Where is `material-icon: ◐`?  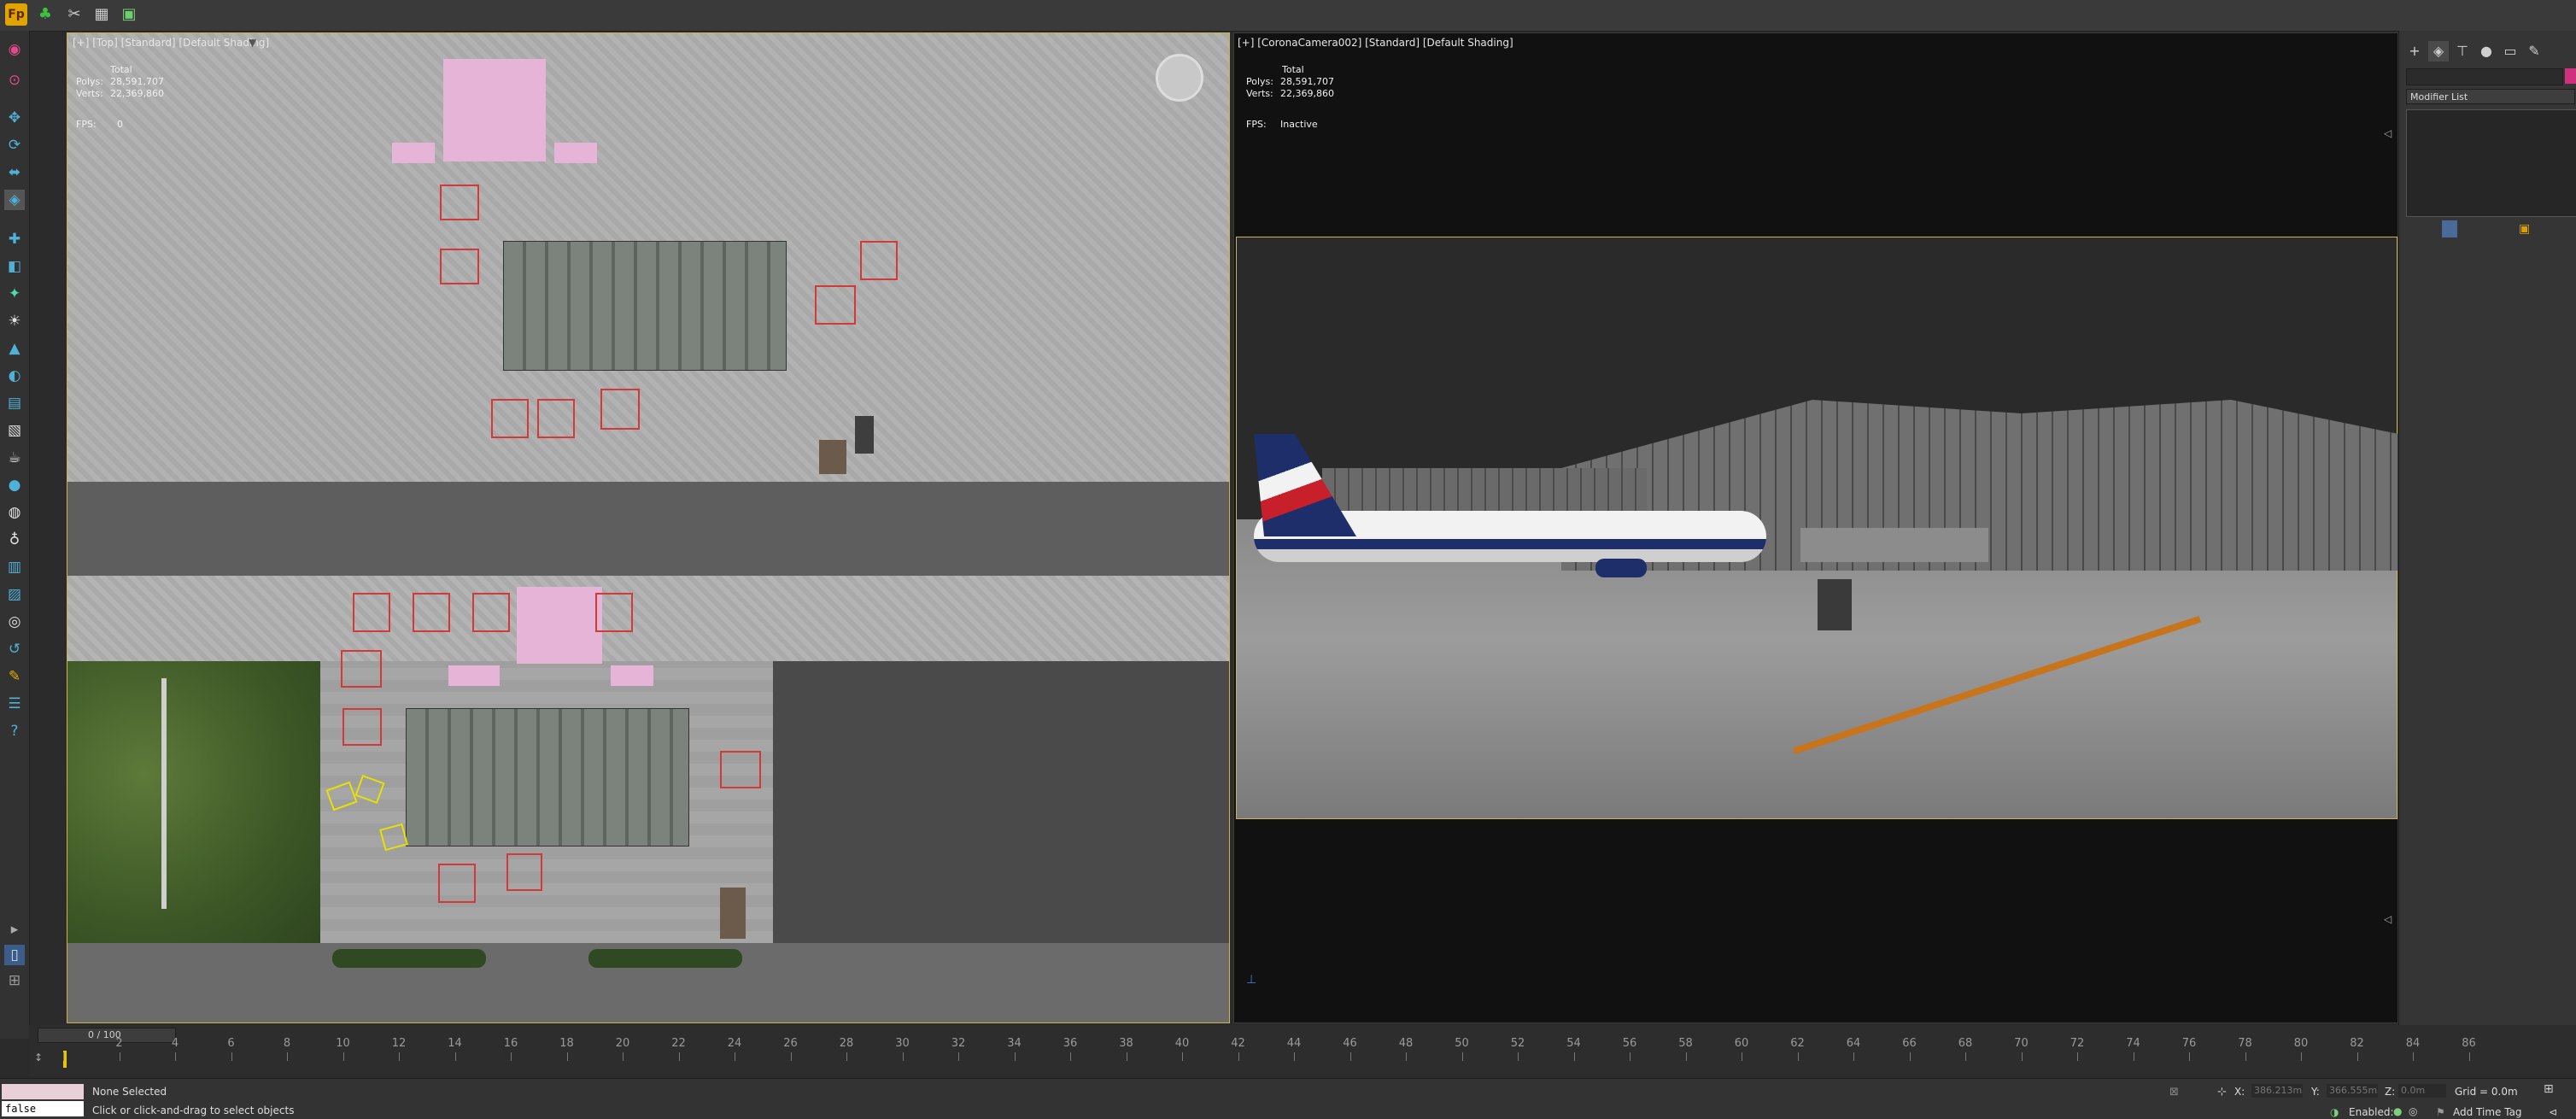
material-icon: ◐ is located at coordinates (14, 376).